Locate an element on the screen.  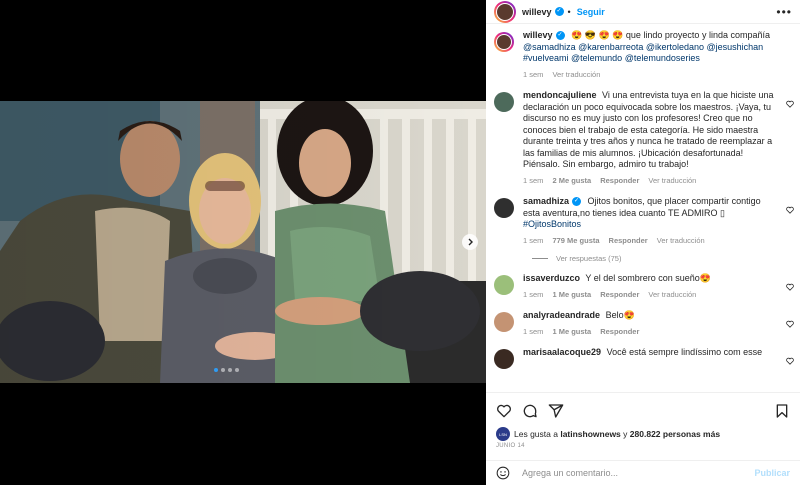
bookmark-icon is located at coordinates (782, 410).